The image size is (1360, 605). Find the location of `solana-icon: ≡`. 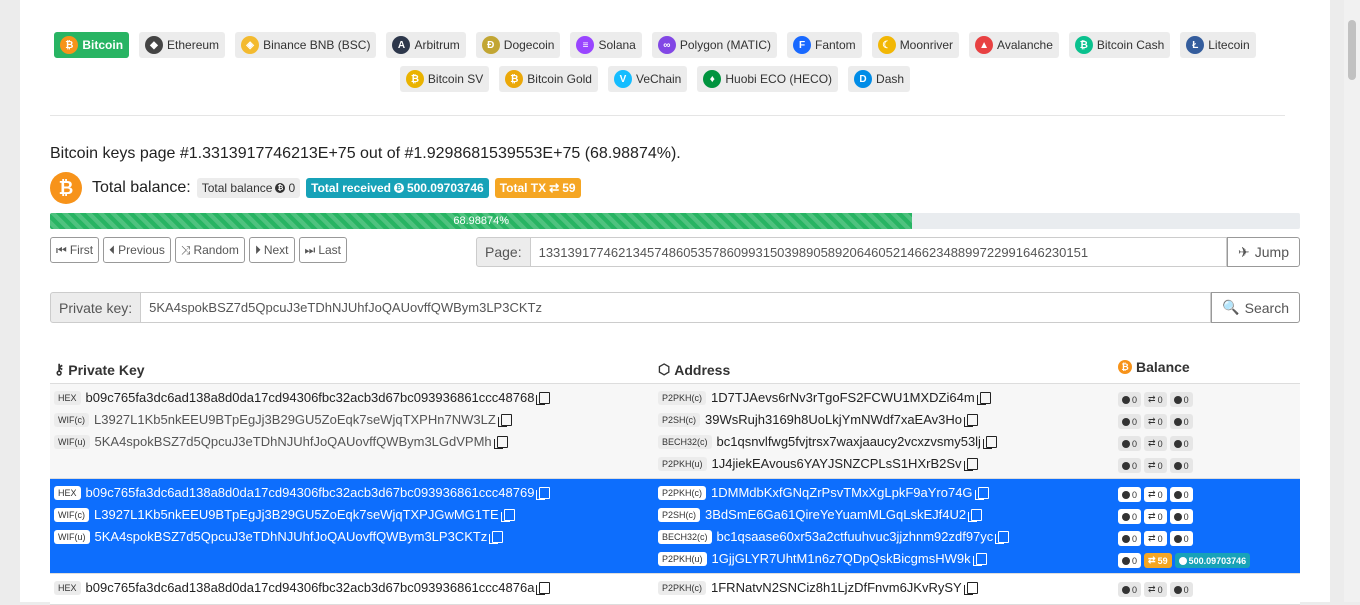

solana-icon: ≡ is located at coordinates (585, 45).